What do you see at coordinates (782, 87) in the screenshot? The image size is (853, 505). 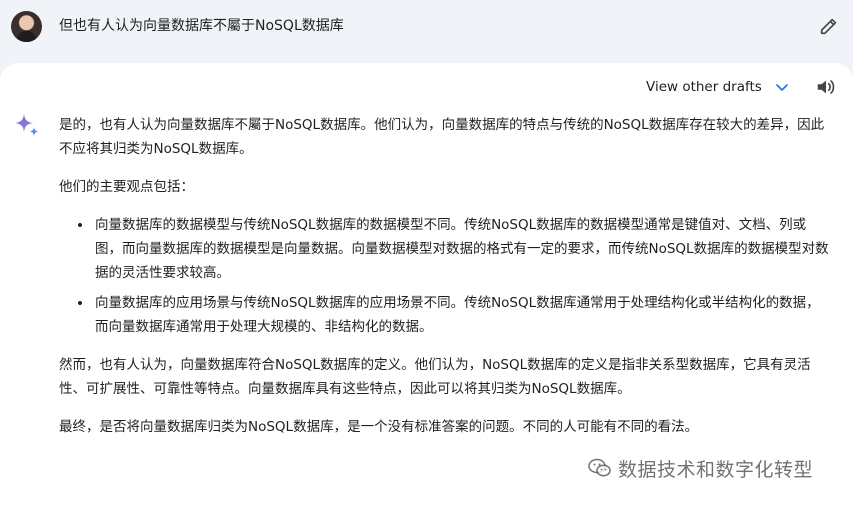 I see `chevron-down-icon` at bounding box center [782, 87].